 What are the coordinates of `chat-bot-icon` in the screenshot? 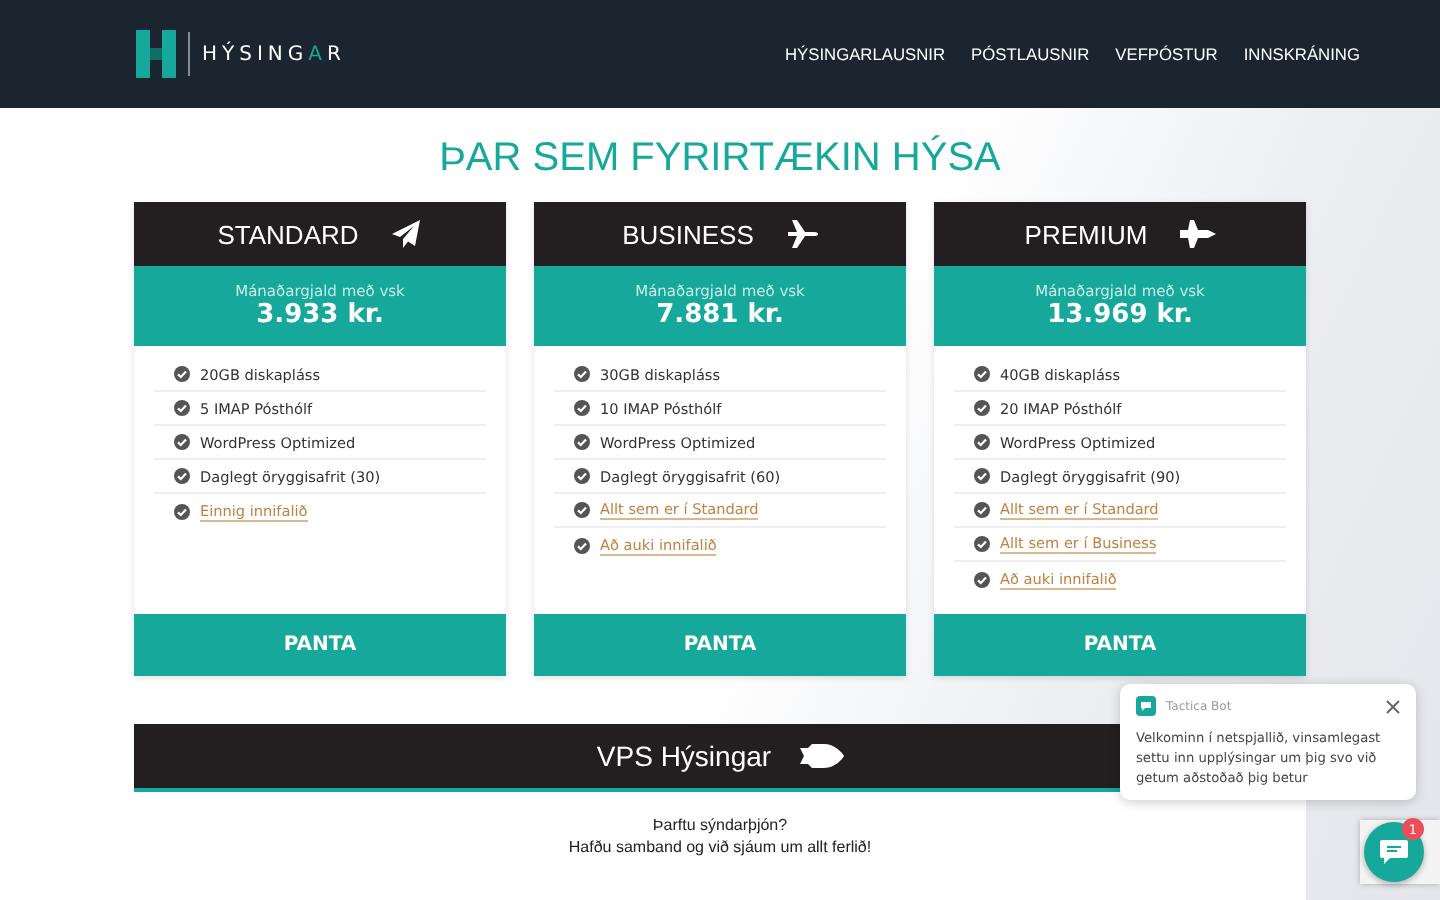 It's located at (1146, 706).